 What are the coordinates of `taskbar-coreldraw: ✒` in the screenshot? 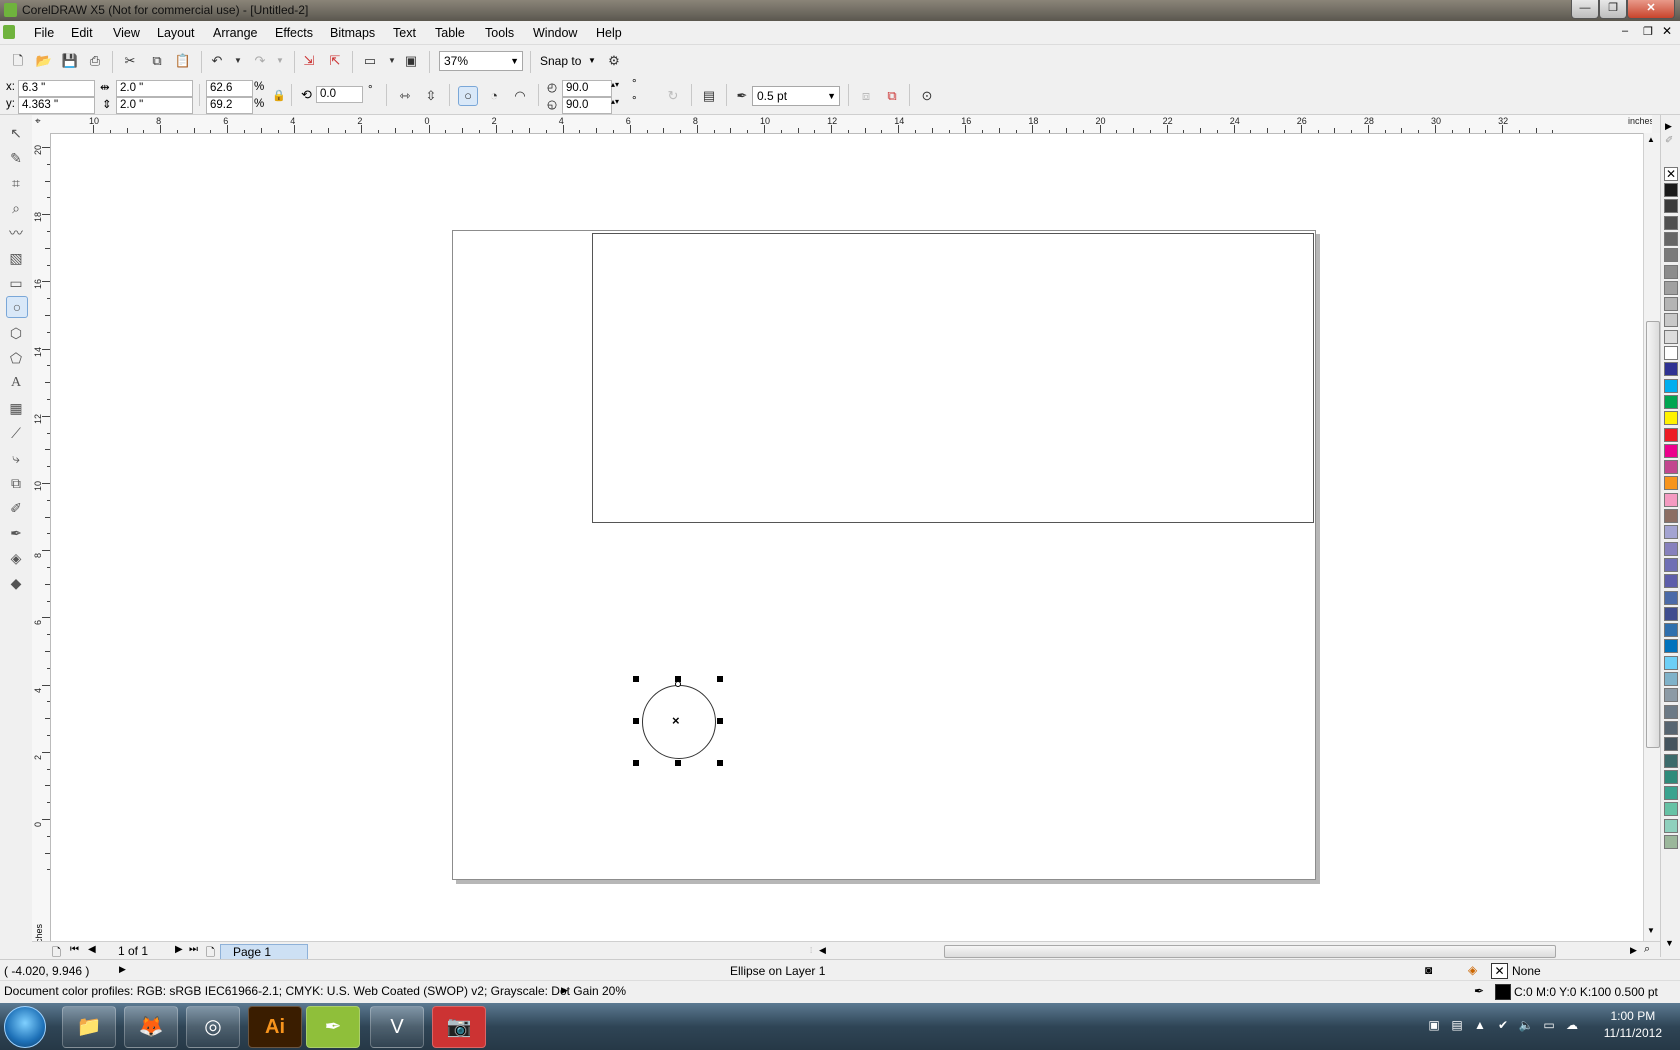 It's located at (333, 1027).